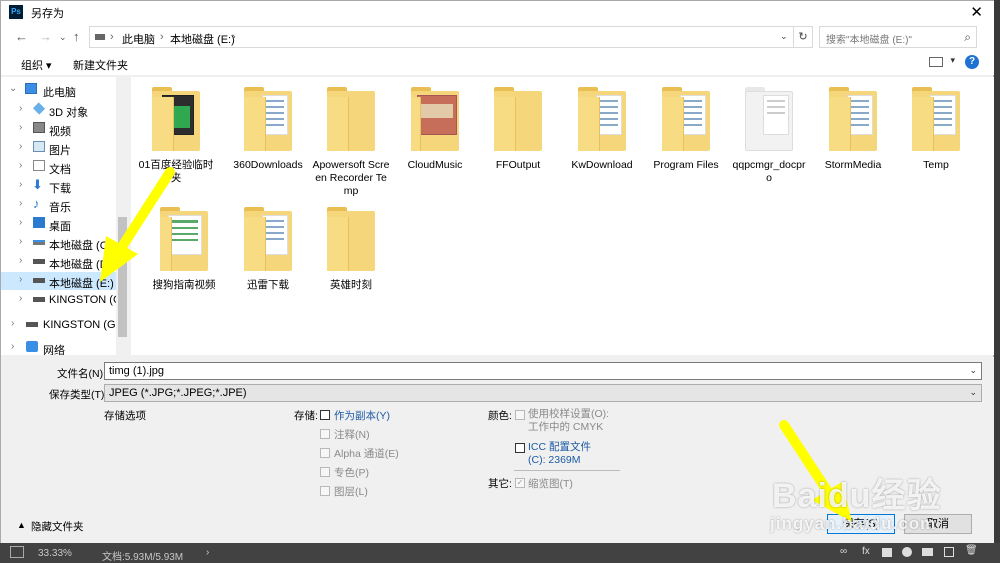 The width and height of the screenshot is (1000, 563). Describe the element at coordinates (500, 553) in the screenshot. I see `photoshop-status-bar: 33.33% 文档:5.93M/5.93M › ∞ fx 🗑` at that location.